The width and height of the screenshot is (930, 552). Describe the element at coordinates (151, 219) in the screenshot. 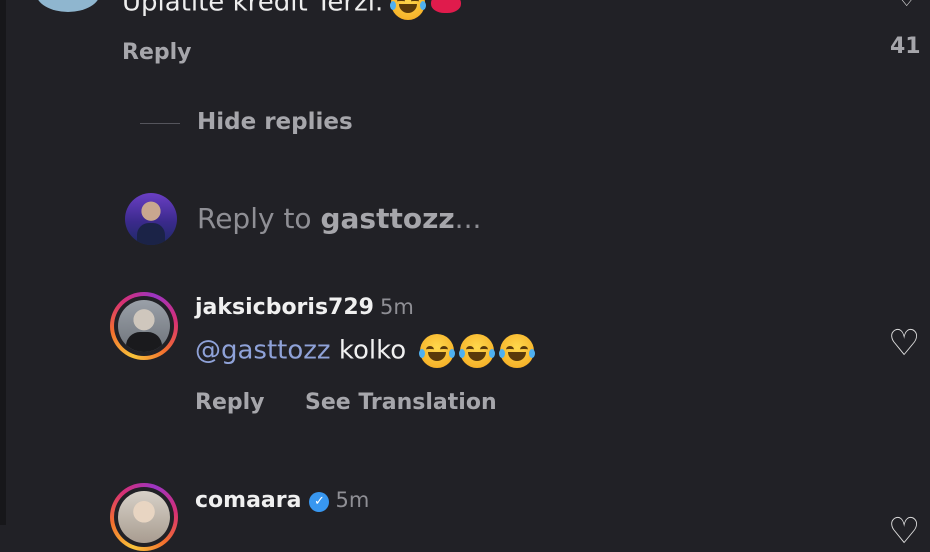

I see `current-user-avatar` at that location.